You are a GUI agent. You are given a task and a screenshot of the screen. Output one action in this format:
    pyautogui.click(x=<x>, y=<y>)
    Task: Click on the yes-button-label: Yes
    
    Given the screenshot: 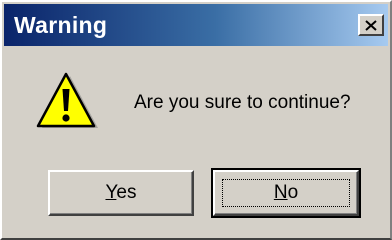 What is the action you would take?
    pyautogui.click(x=121, y=192)
    